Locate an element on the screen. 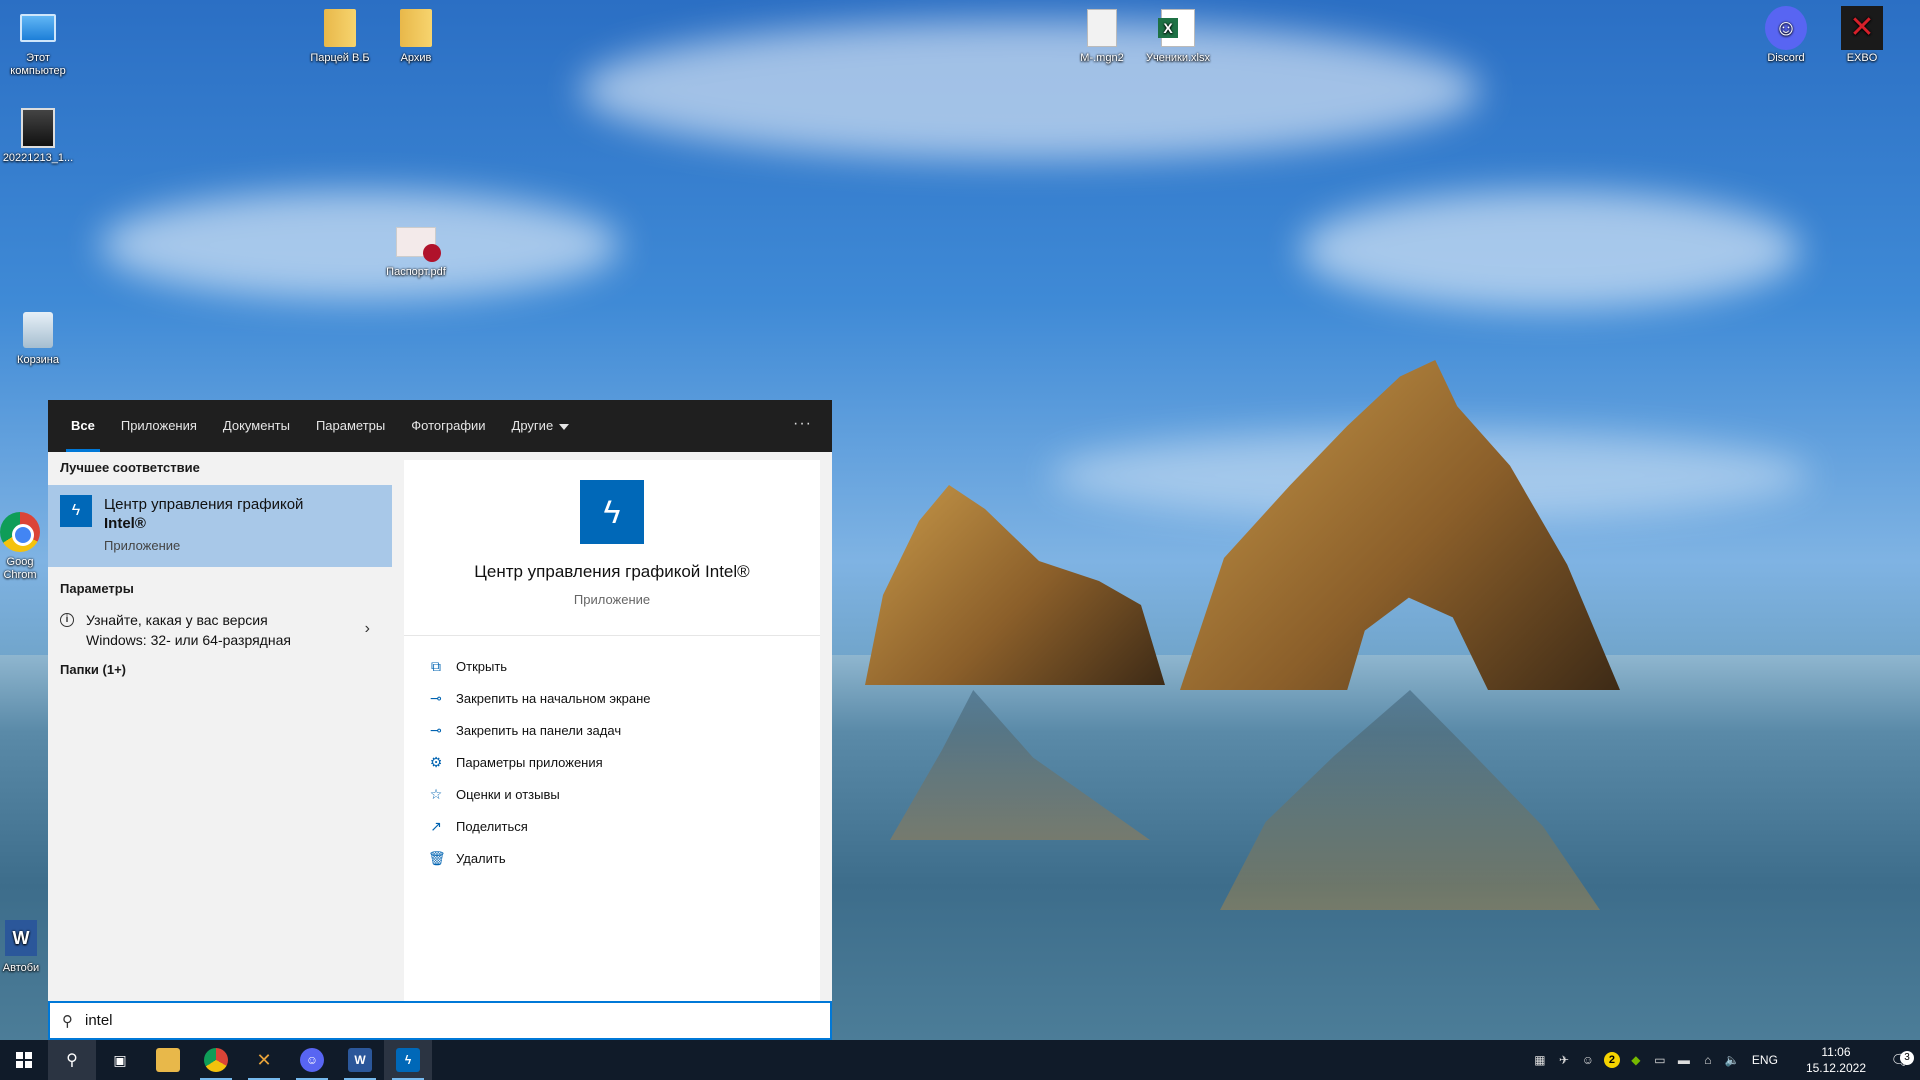 The width and height of the screenshot is (1920, 1080). more-options-button: ··· is located at coordinates (802, 426).